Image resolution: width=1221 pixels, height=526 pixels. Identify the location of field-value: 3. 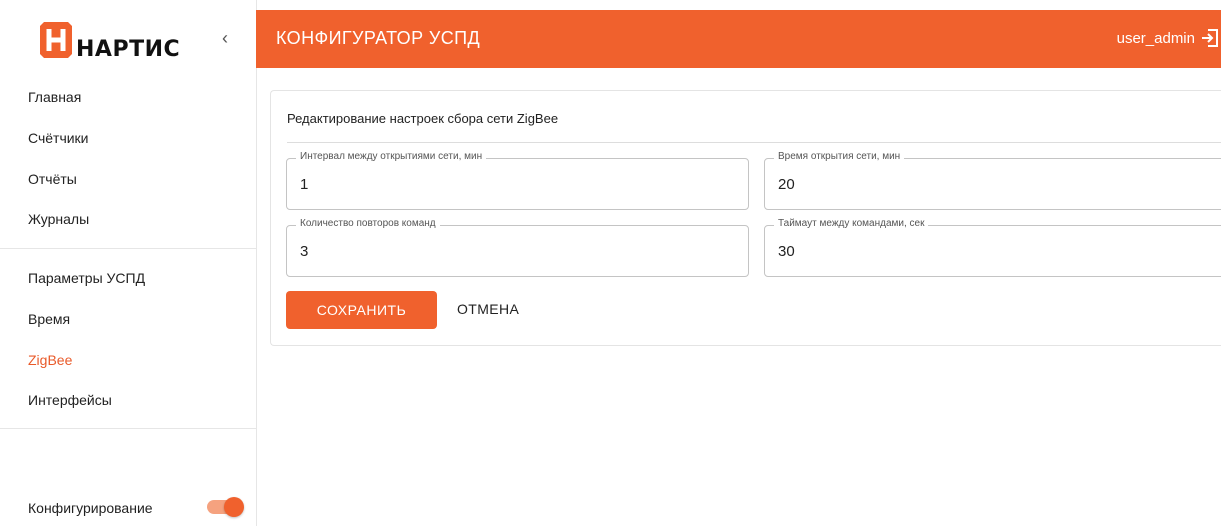
(304, 251).